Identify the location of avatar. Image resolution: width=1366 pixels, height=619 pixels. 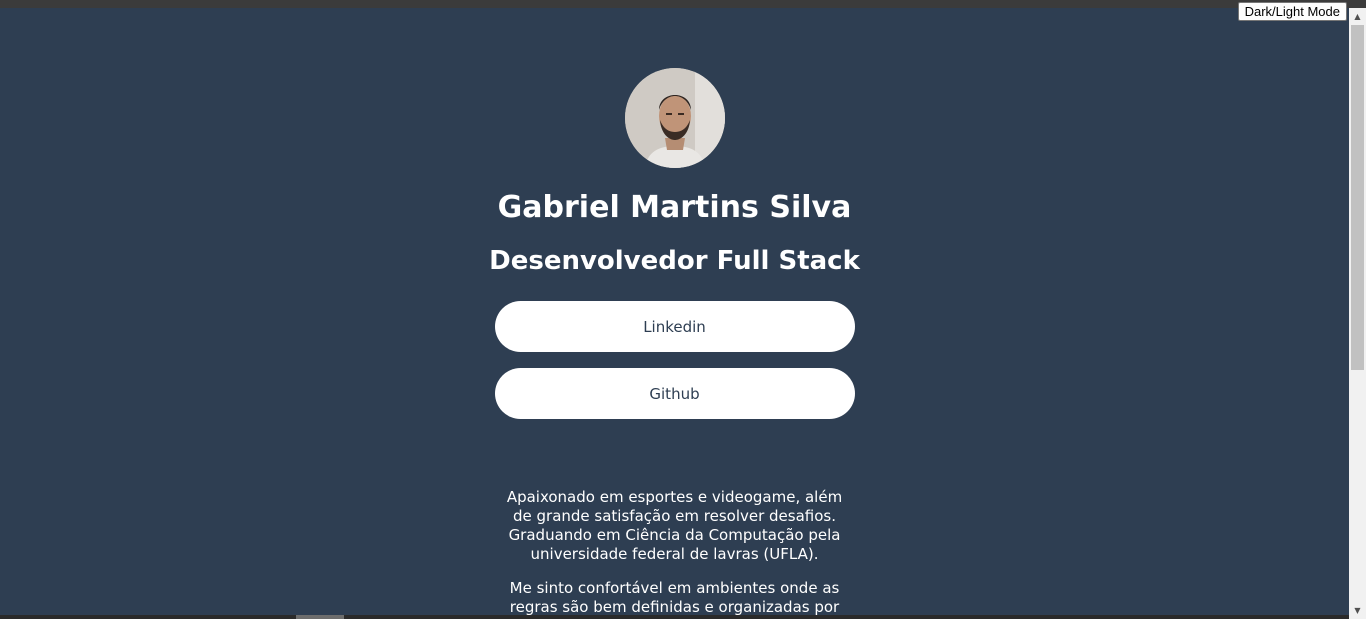
(674, 118).